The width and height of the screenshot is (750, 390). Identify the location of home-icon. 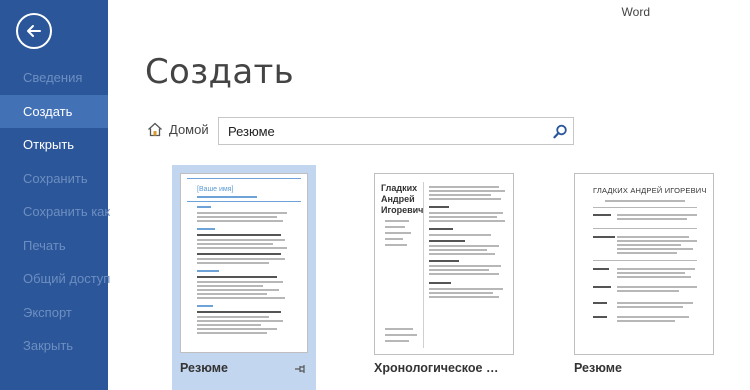
(155, 129).